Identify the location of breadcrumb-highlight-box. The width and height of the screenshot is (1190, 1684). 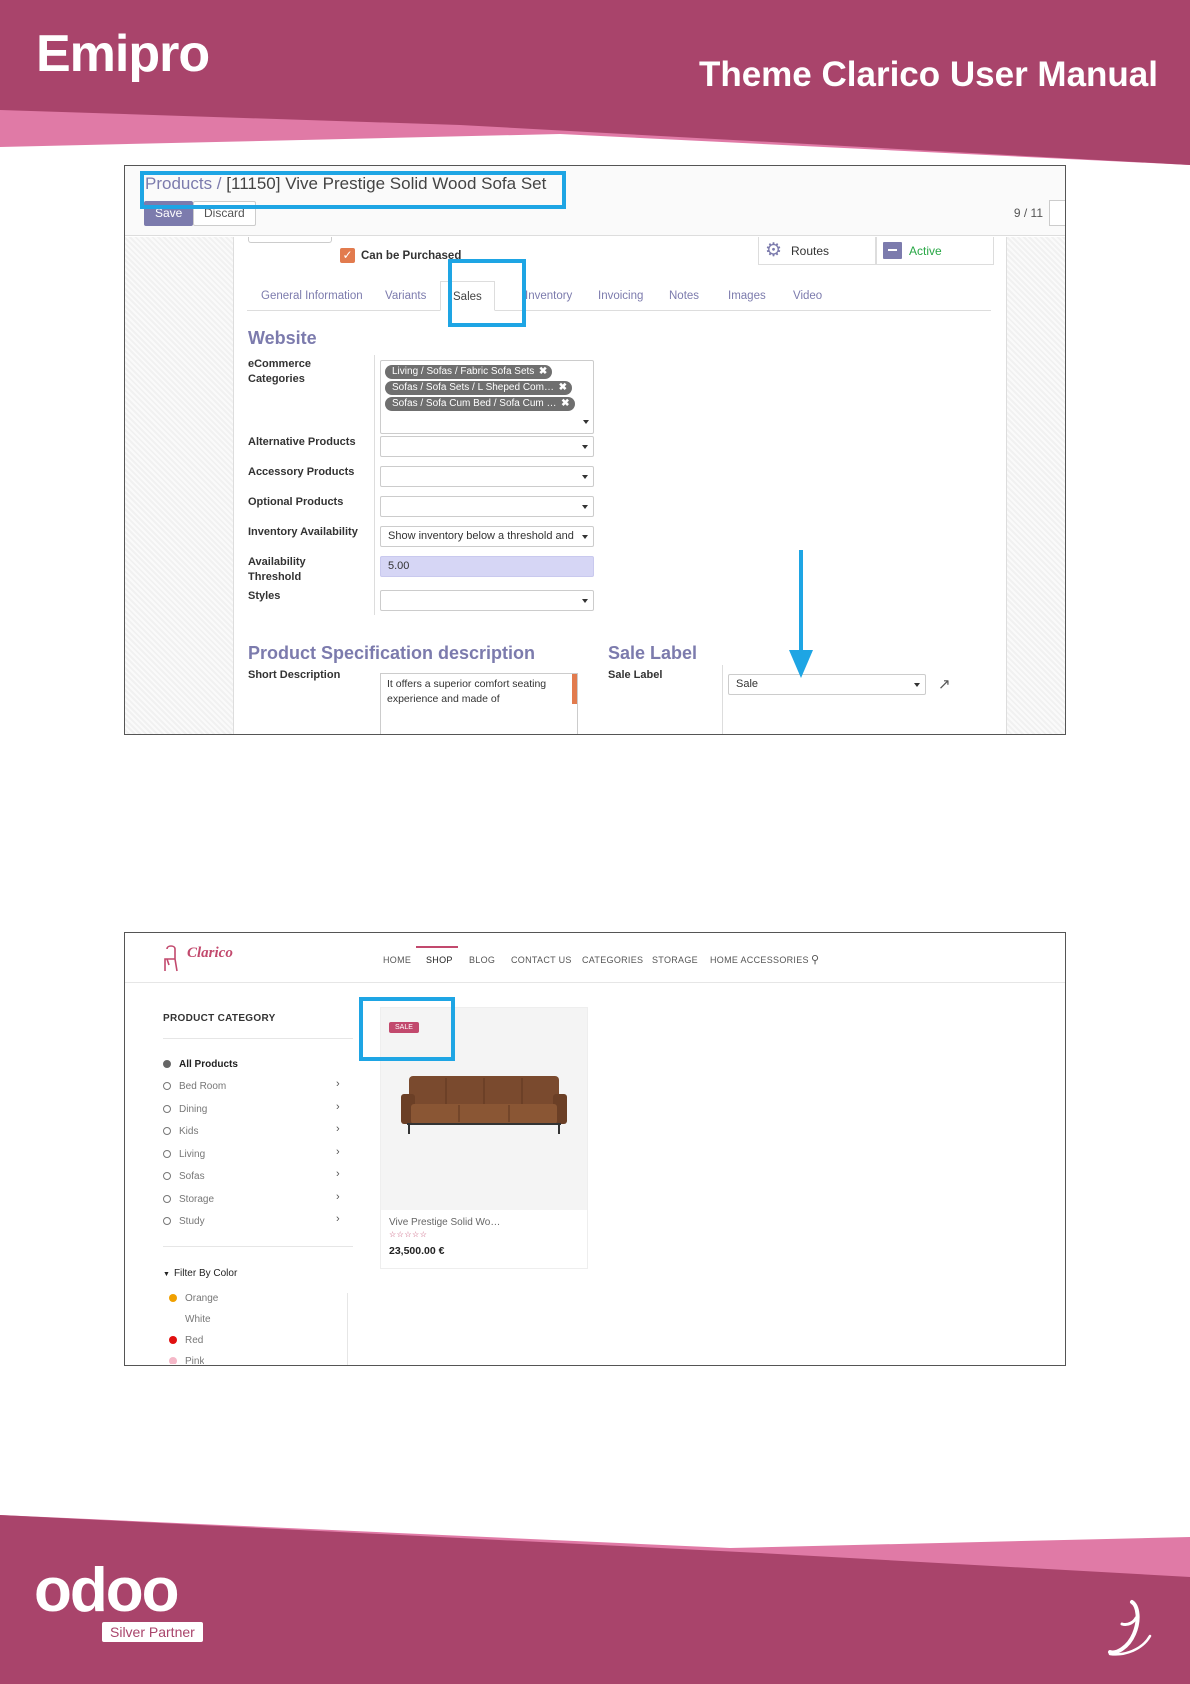
(353, 190).